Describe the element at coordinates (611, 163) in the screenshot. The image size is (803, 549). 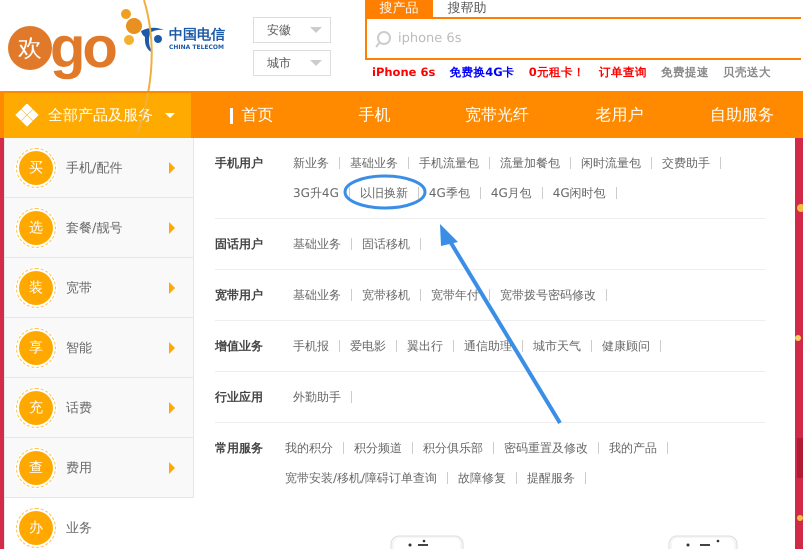
I see `service-link: 闲时流量包` at that location.